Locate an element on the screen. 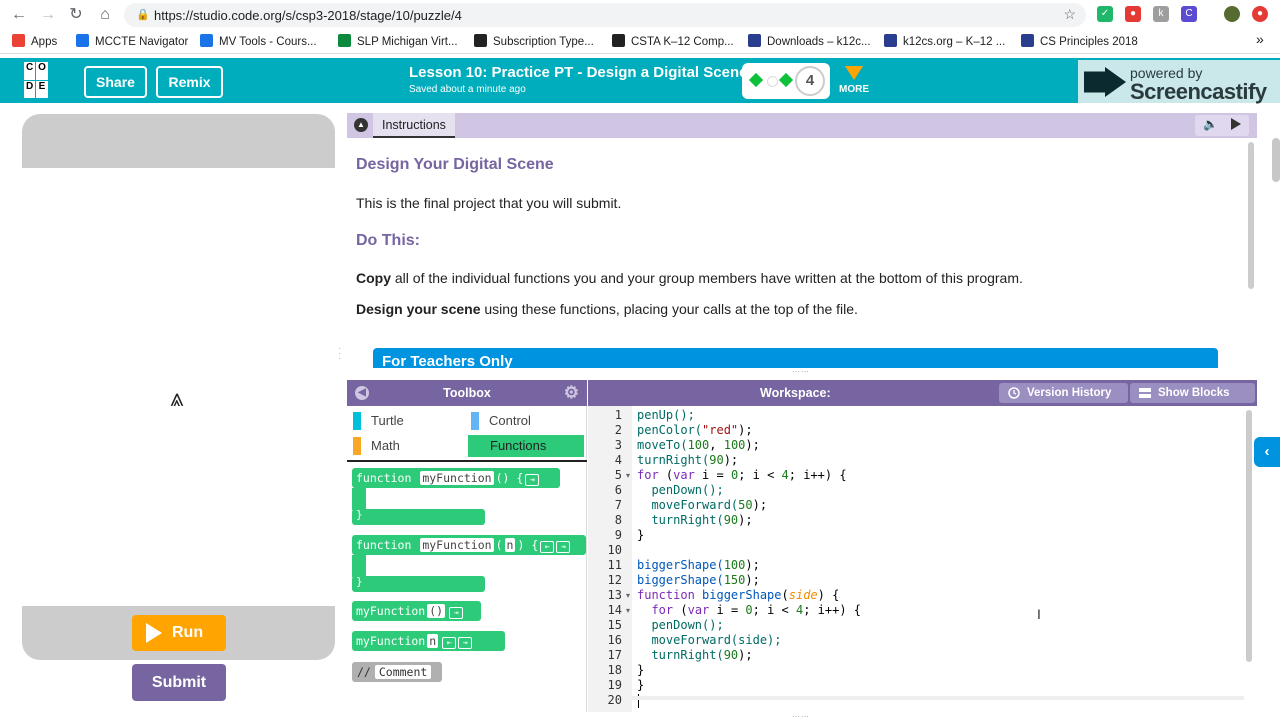  code-token: side is located at coordinates (803, 595).